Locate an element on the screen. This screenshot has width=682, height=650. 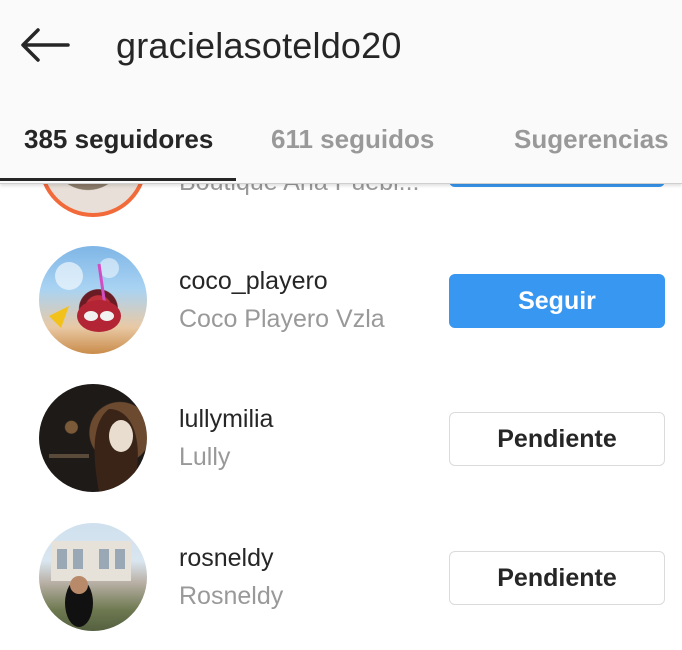
list-item-fullname: Coco Playero Vzla is located at coordinates (282, 319).